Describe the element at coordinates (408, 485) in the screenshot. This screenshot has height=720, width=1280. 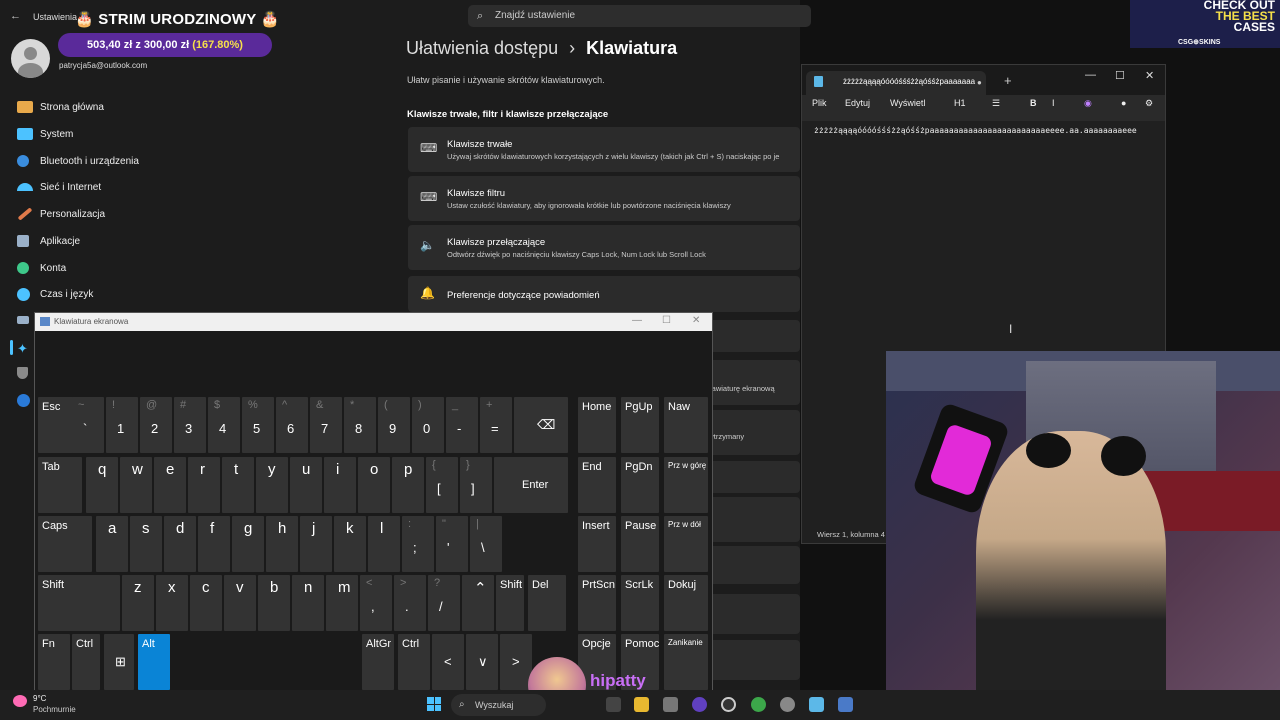
I see `key-p: p` at that location.